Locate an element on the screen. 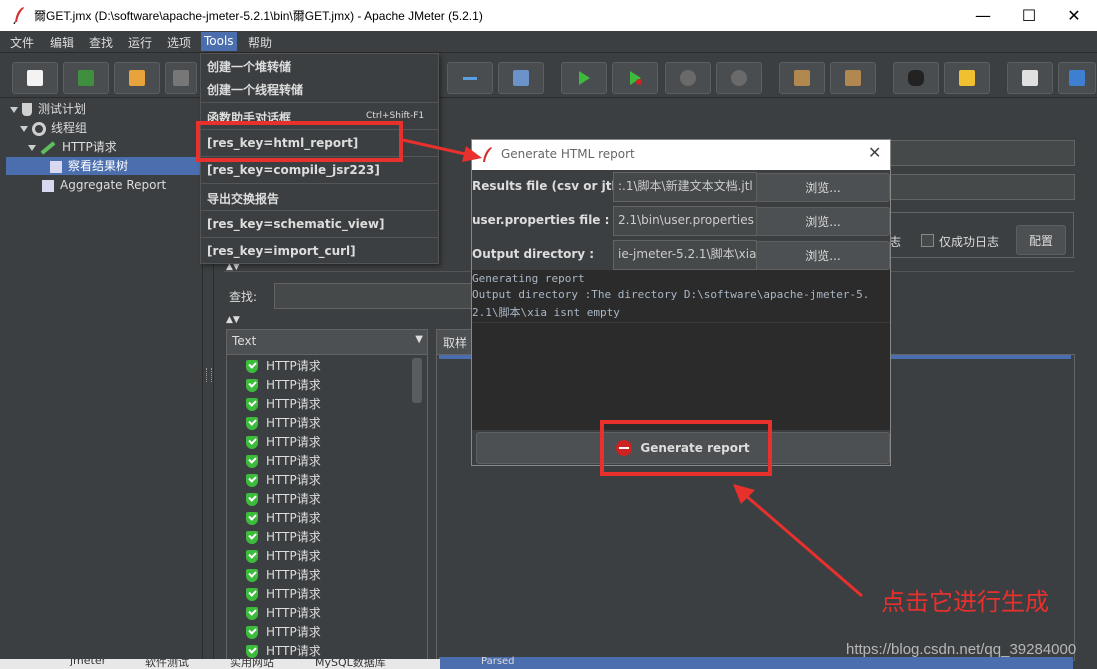  arrow-to-button-icon is located at coordinates (798, 541).